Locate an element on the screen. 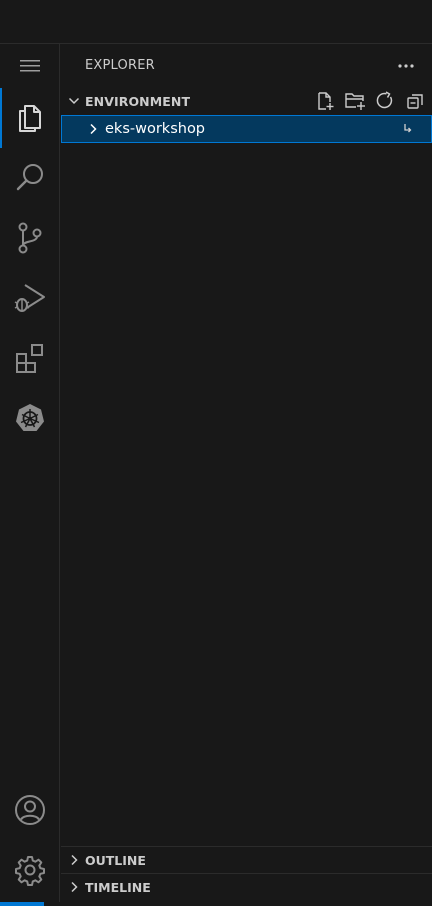 The height and width of the screenshot is (906, 432). status-accent is located at coordinates (22, 904).